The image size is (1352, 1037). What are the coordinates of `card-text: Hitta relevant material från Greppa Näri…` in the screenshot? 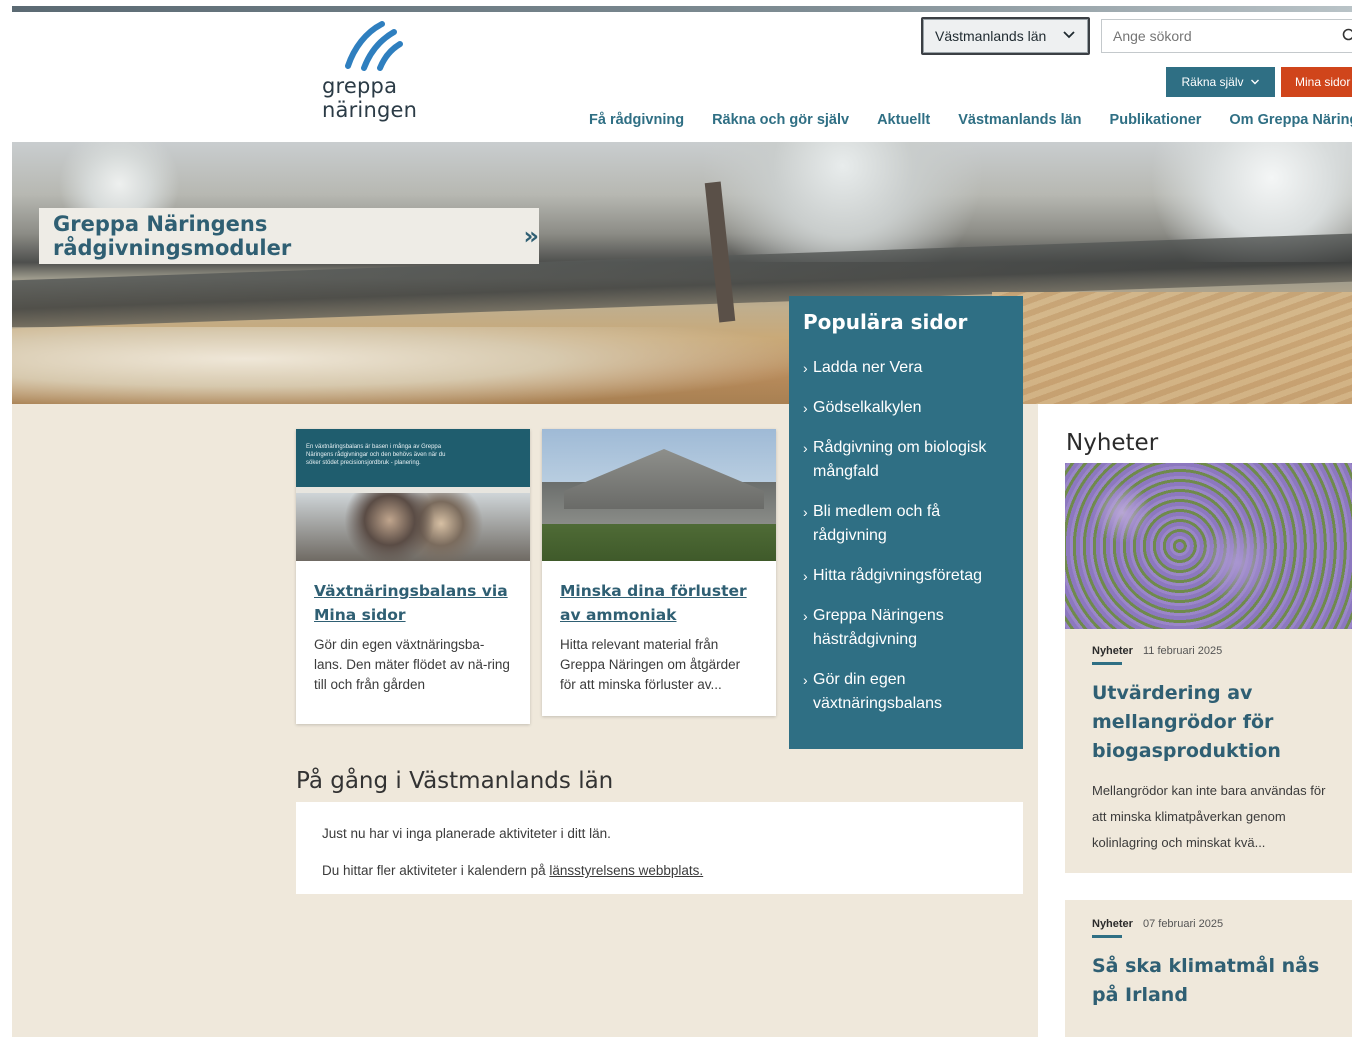 It's located at (650, 664).